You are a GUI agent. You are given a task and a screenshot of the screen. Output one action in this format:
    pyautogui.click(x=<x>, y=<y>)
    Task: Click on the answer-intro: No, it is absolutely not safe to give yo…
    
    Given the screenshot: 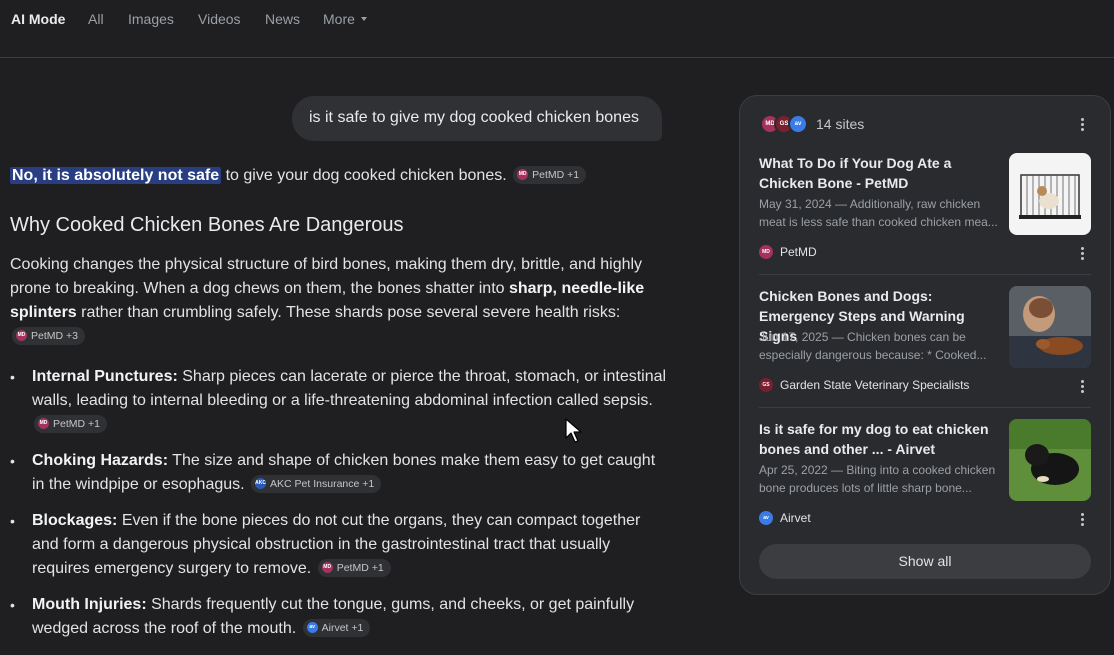 What is the action you would take?
    pyautogui.click(x=340, y=176)
    